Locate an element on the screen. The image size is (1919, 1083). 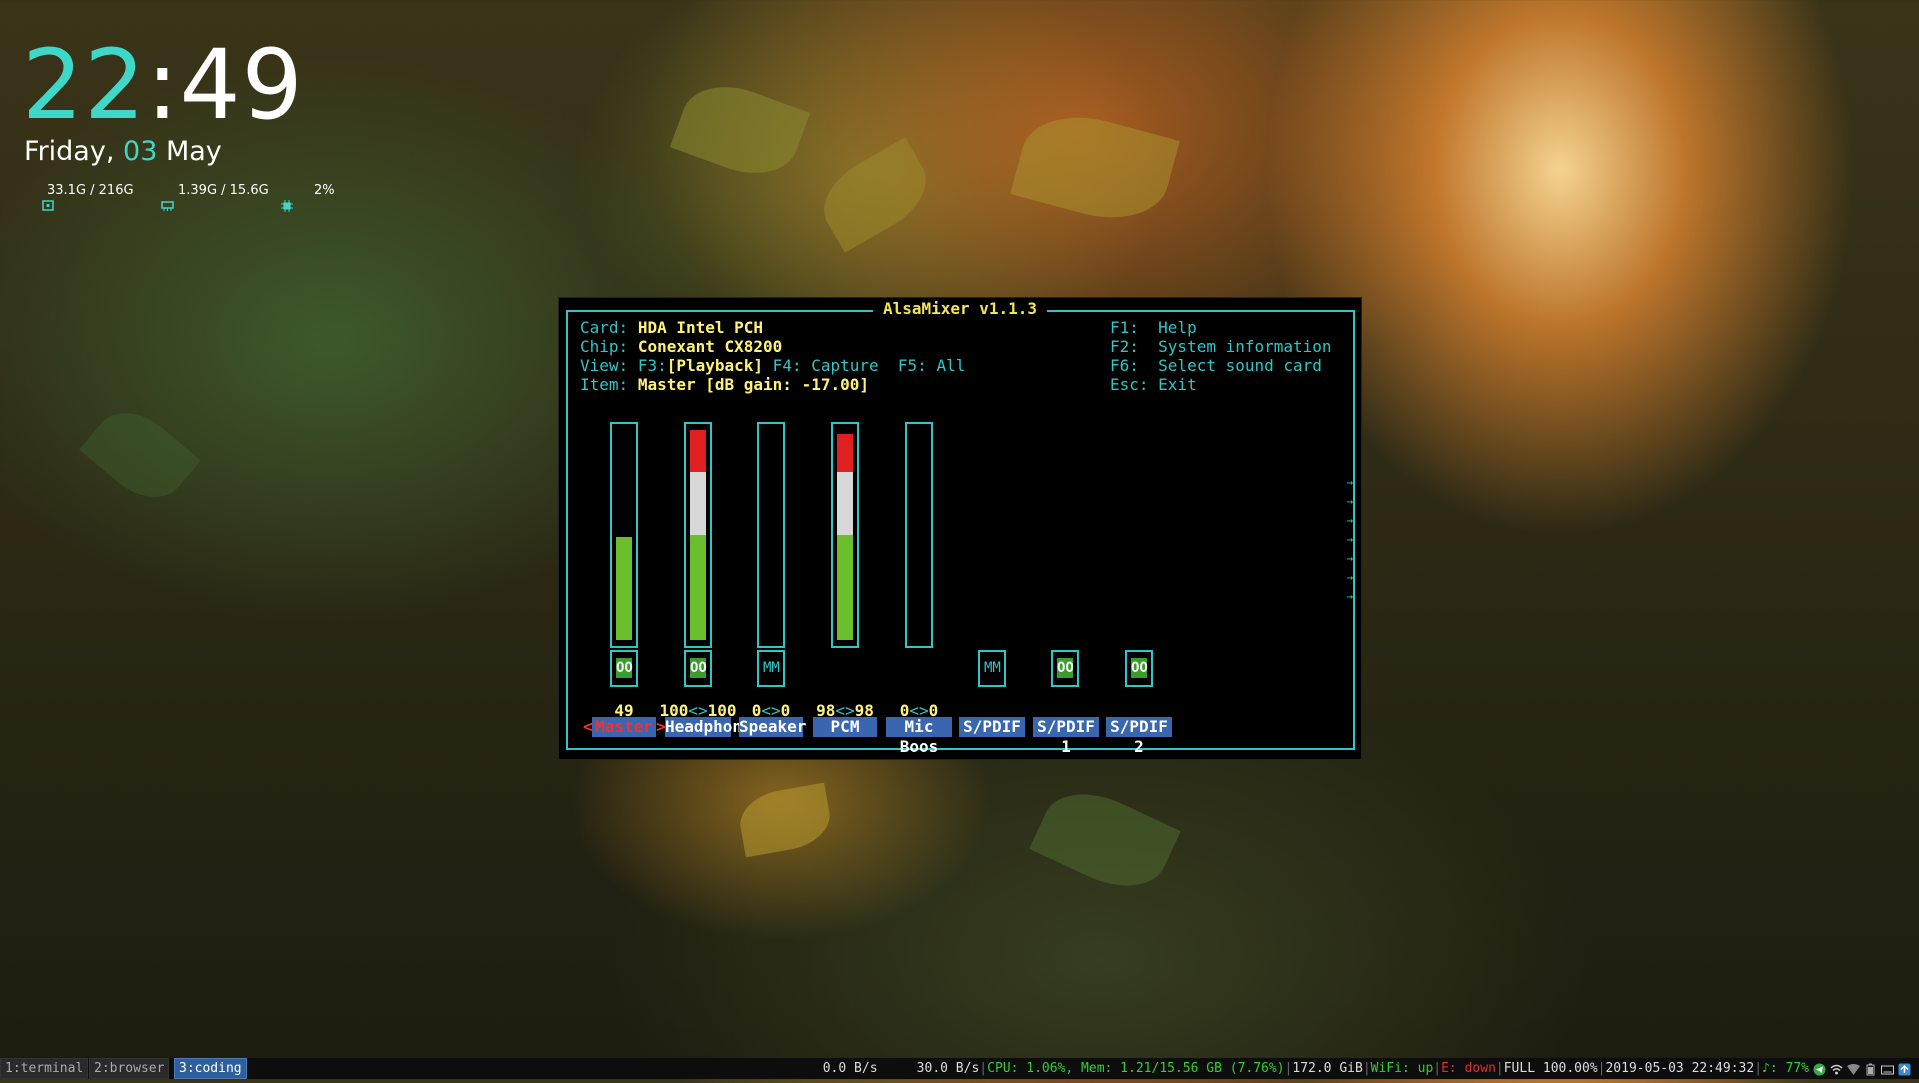
spdif2-switch-text: OO is located at coordinates (1139, 668).